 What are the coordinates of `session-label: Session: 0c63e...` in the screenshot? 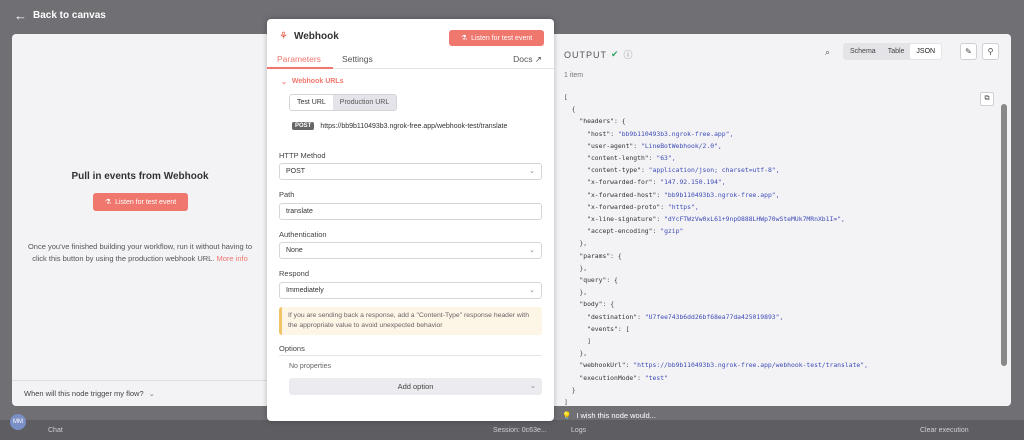 It's located at (520, 430).